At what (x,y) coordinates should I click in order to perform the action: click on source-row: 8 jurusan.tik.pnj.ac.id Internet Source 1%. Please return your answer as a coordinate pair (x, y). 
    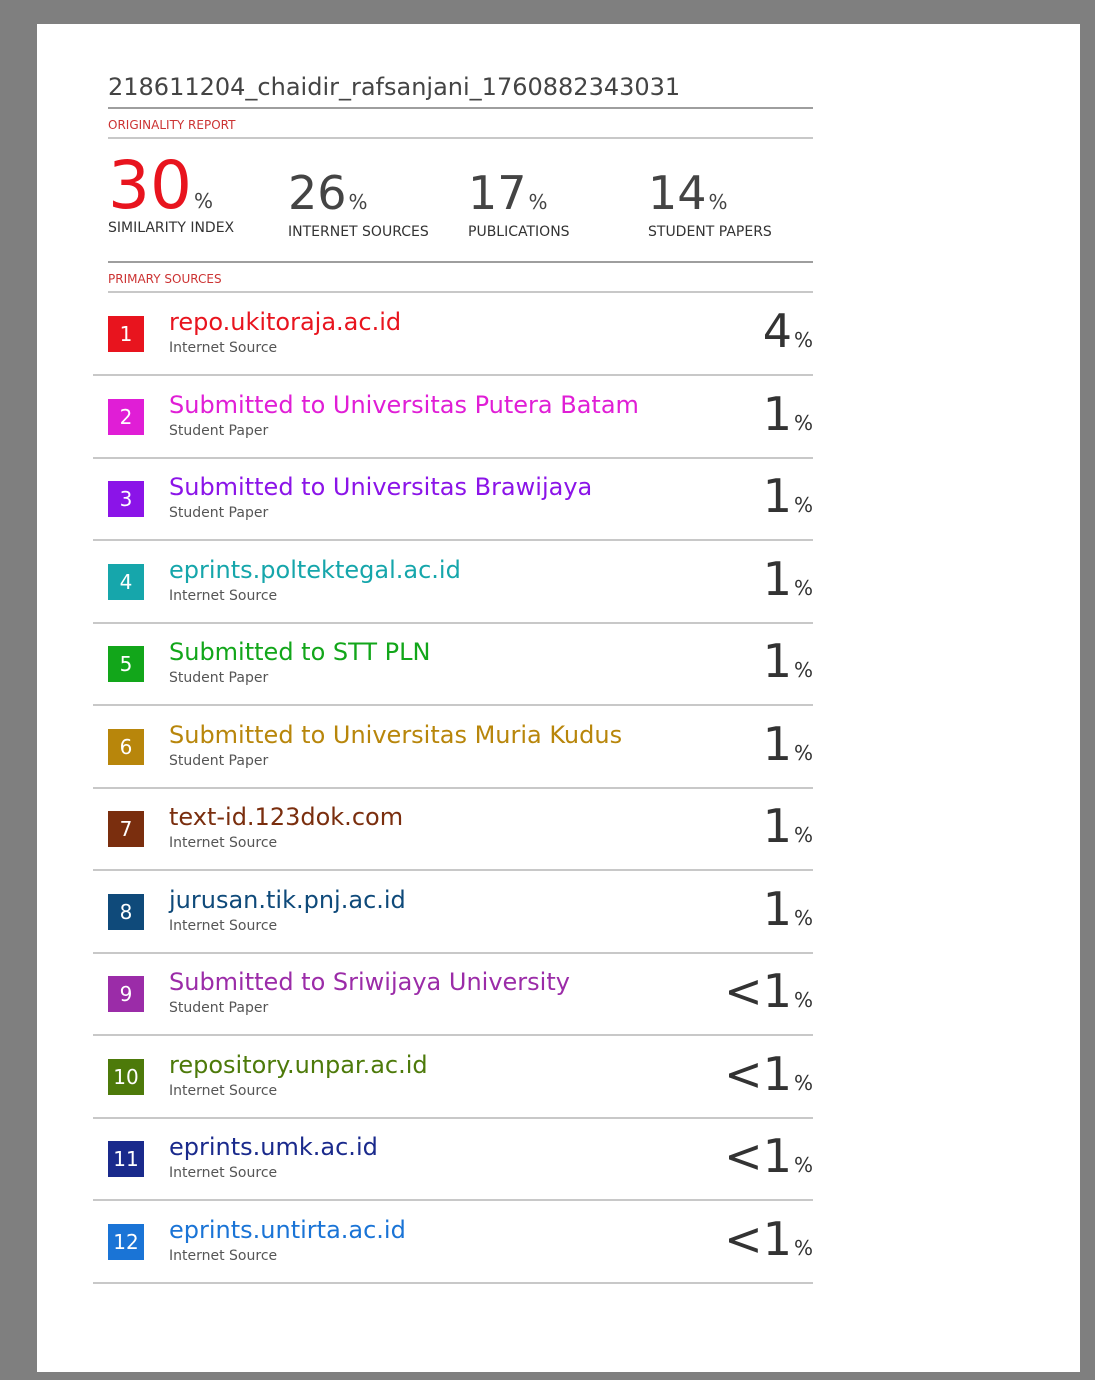
    Looking at the image, I should click on (453, 913).